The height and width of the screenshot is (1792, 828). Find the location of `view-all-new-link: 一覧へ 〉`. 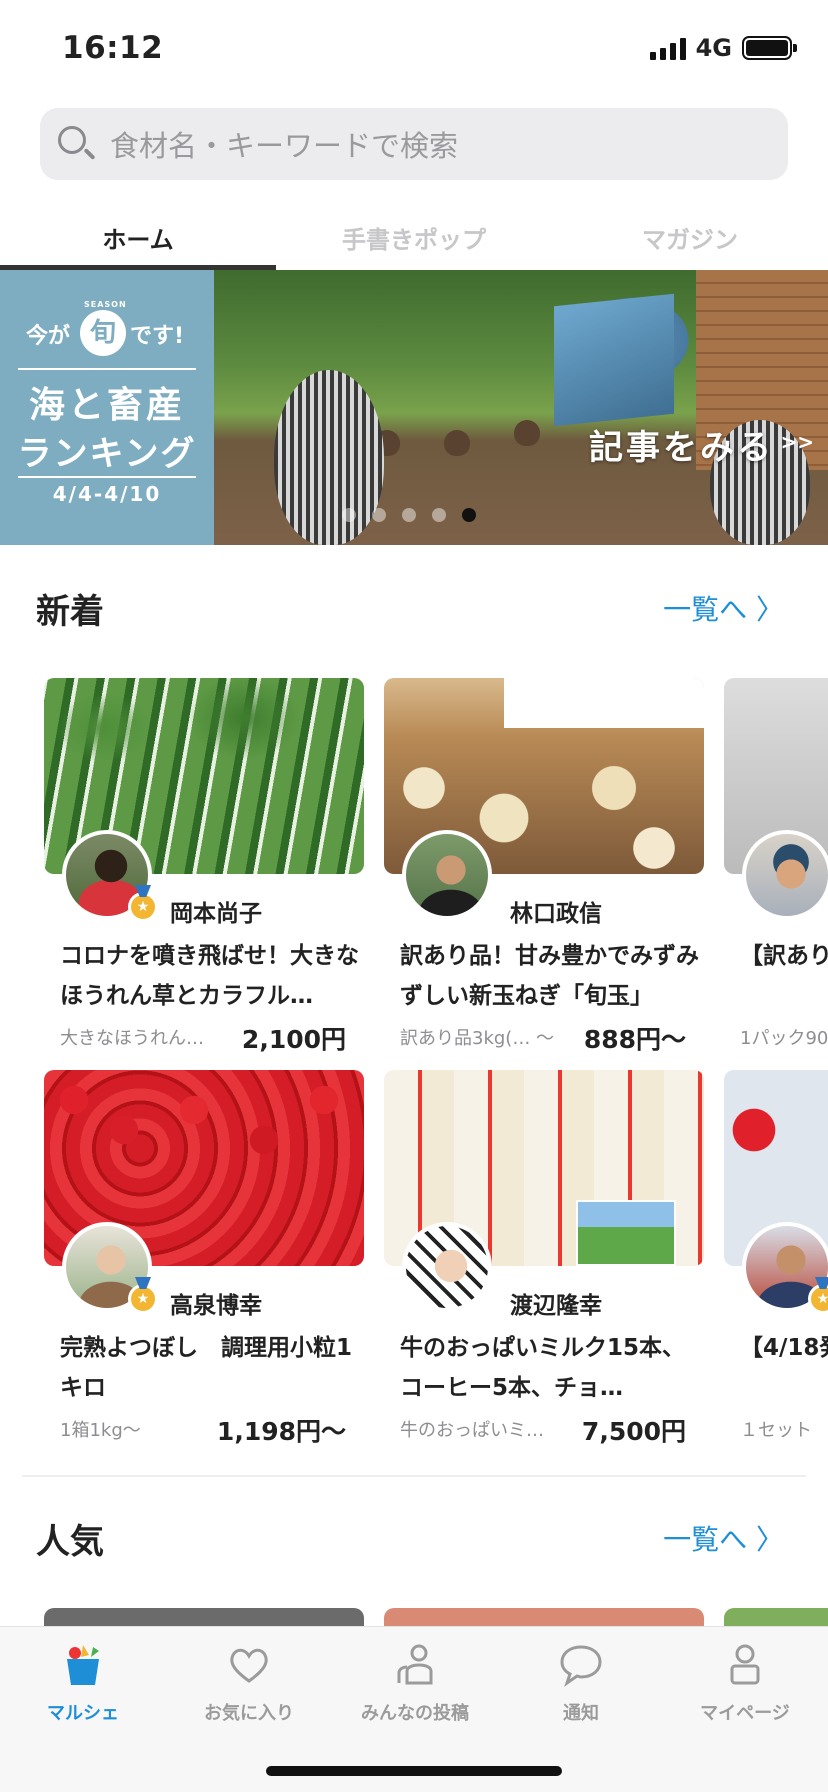

view-all-new-link: 一覧へ 〉 is located at coordinates (723, 608).